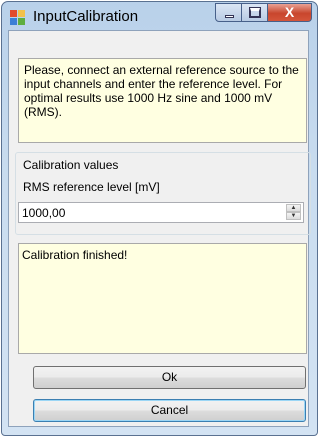  Describe the element at coordinates (71, 165) in the screenshot. I see `groupbox-title: Calibration values` at that location.